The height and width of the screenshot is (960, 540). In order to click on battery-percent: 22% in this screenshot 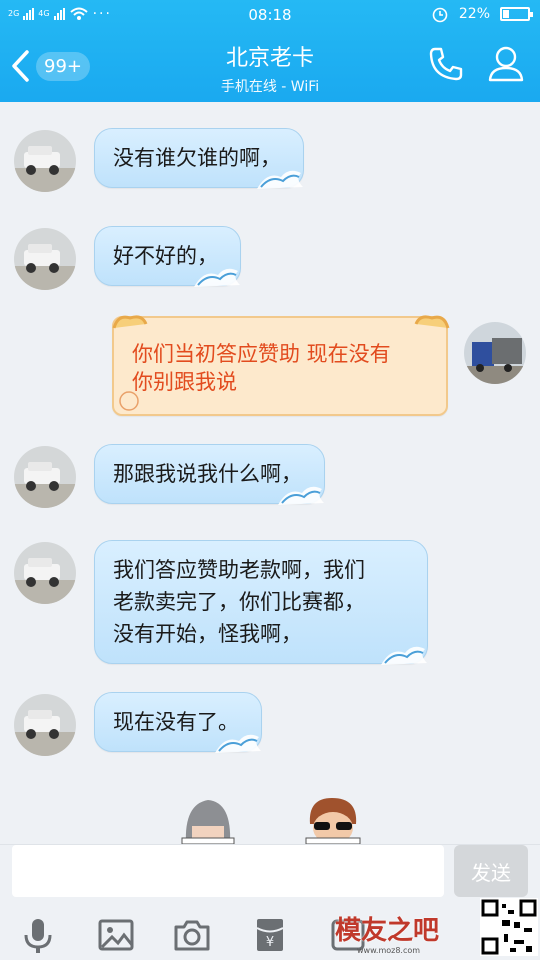, I will do `click(474, 14)`.